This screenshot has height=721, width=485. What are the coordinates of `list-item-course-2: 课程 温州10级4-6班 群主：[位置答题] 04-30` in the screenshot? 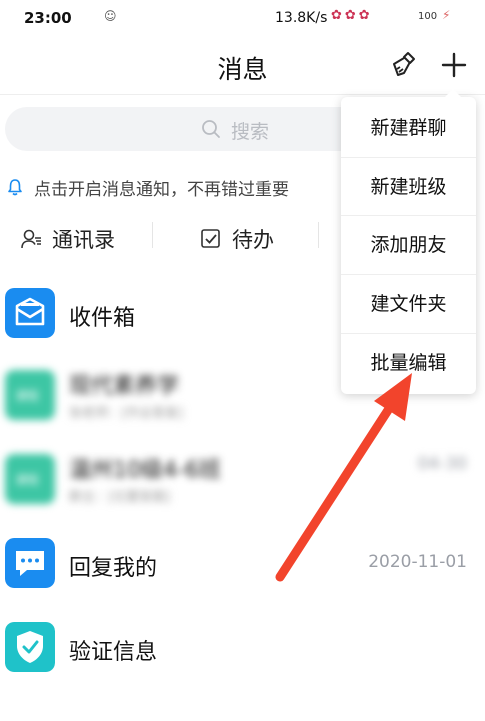 It's located at (242, 478).